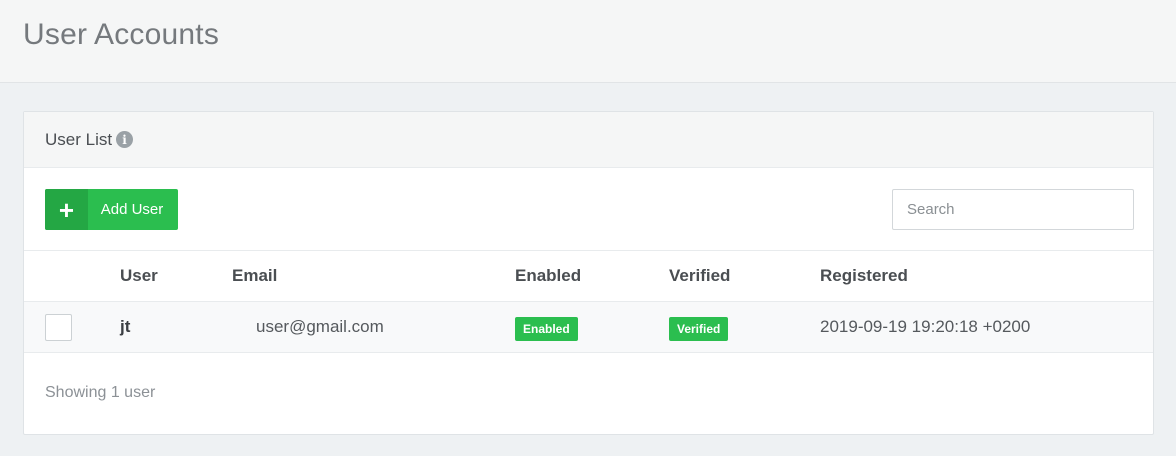 The height and width of the screenshot is (456, 1176). What do you see at coordinates (121, 34) in the screenshot?
I see `page-title: User Accounts` at bounding box center [121, 34].